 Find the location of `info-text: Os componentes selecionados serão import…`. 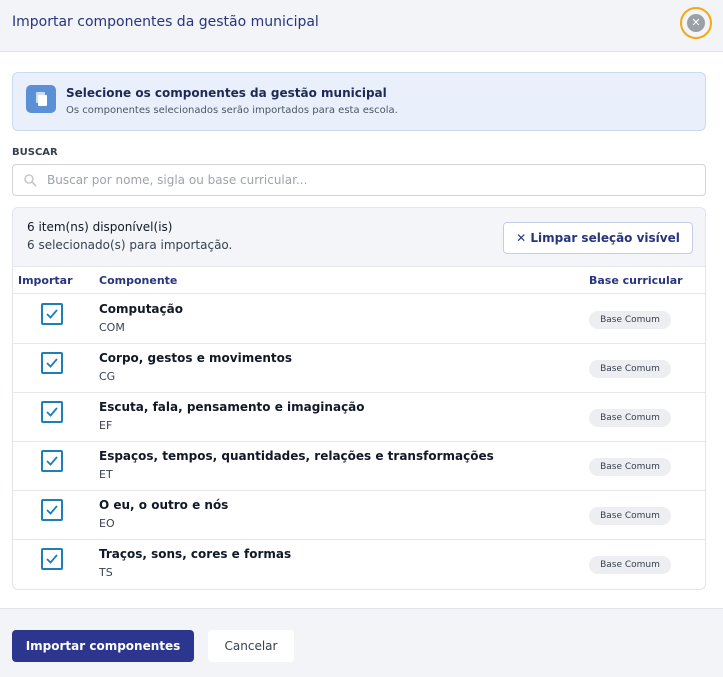

info-text: Os componentes selecionados serão import… is located at coordinates (232, 110).